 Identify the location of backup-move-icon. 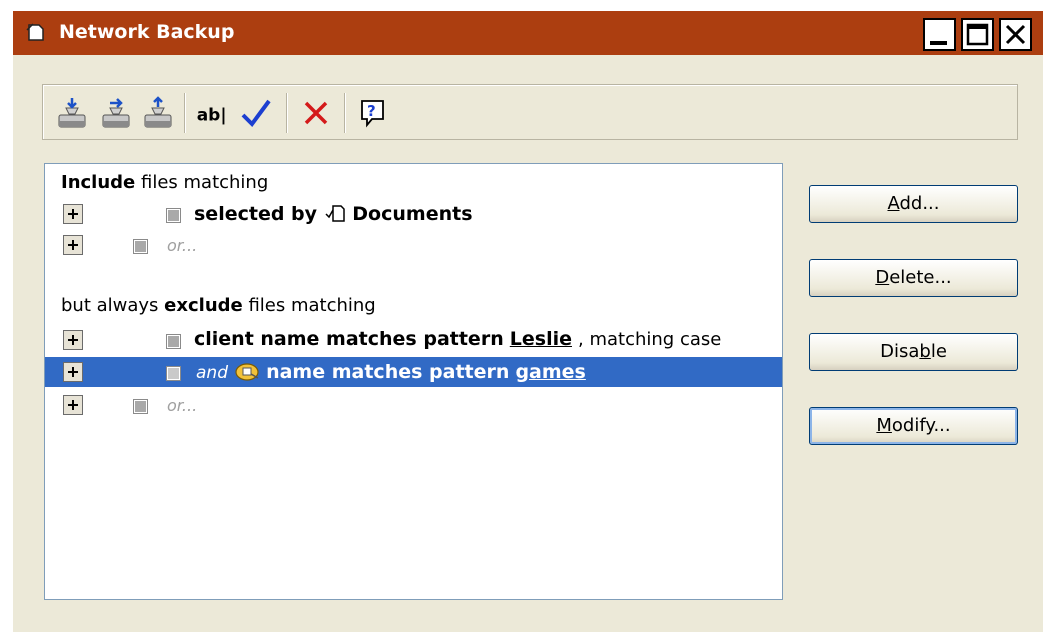
(116, 113).